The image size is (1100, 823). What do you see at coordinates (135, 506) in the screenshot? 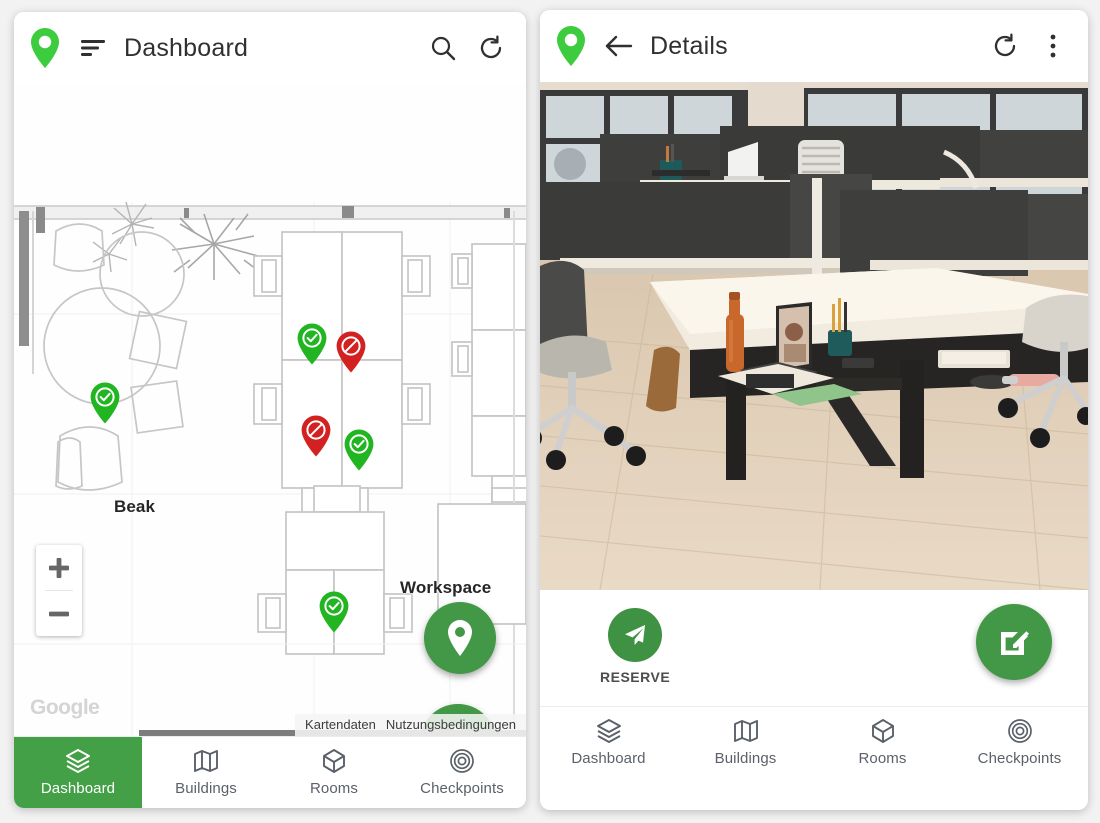
I see `map-label-beak: Beak` at bounding box center [135, 506].